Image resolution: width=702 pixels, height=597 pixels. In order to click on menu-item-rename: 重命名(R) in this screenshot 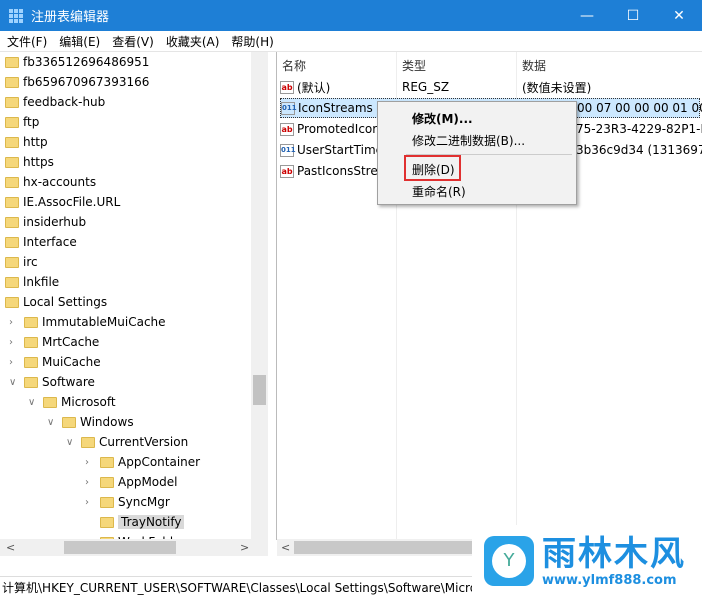, I will do `click(439, 191)`.